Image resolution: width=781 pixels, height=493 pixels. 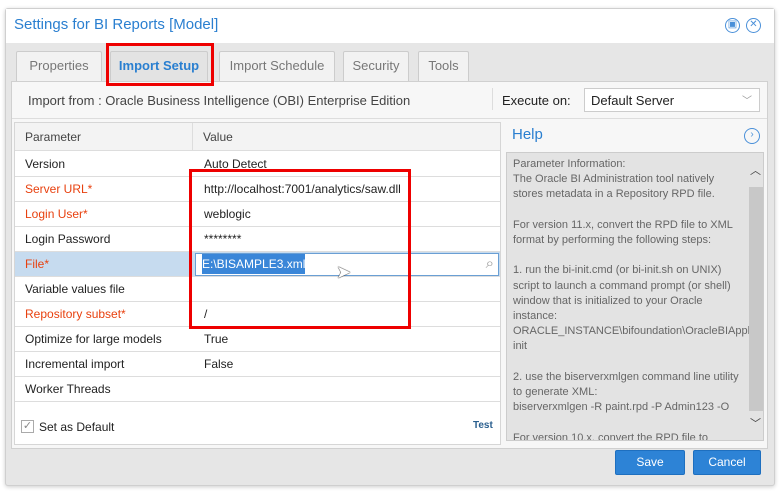 I want to click on minimize-icon: ▣, so click(x=732, y=25).